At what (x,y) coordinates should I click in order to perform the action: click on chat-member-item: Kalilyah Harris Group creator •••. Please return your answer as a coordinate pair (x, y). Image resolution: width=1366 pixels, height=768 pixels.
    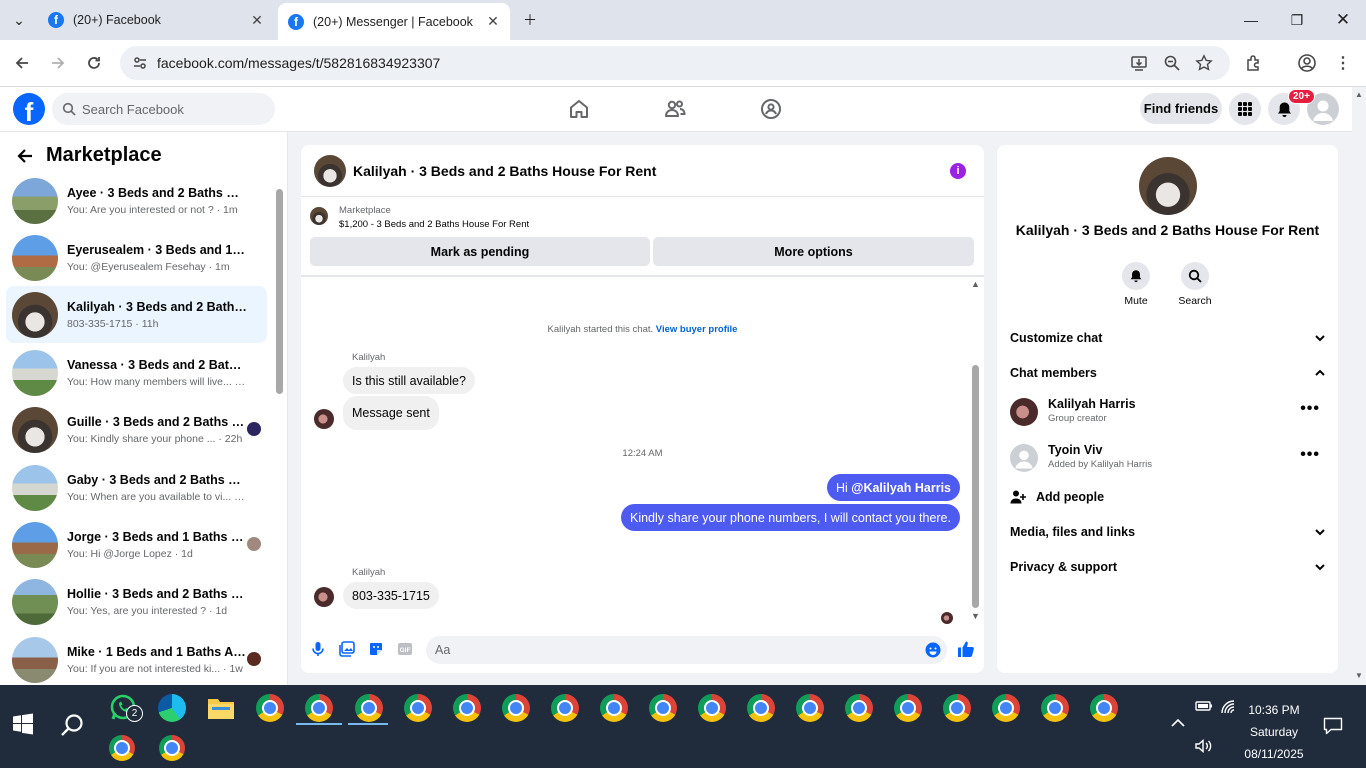
    Looking at the image, I should click on (1168, 413).